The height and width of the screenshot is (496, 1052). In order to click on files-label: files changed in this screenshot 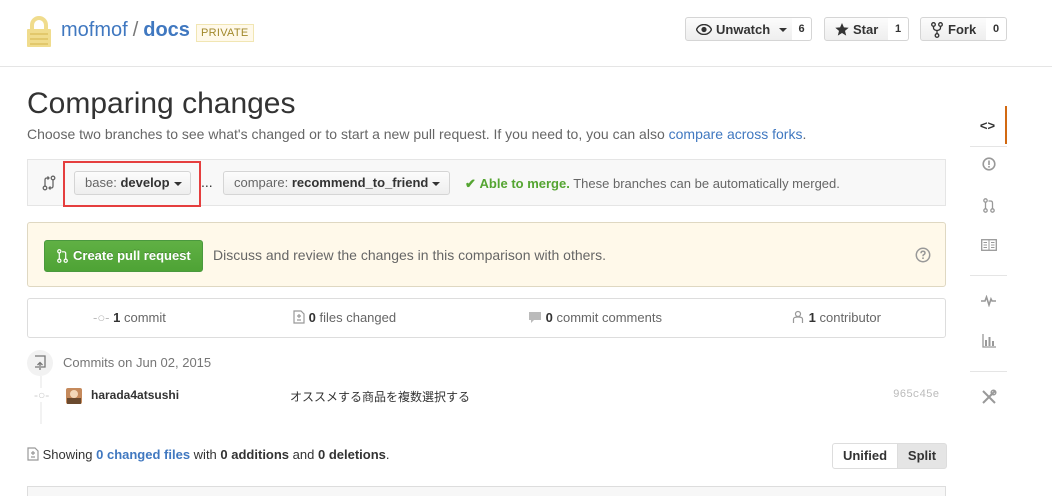, I will do `click(358, 317)`.